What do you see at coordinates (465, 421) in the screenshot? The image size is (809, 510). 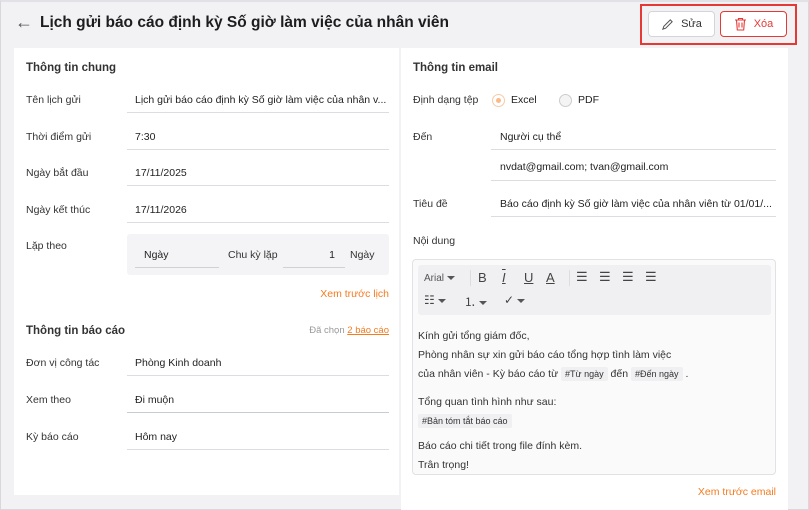 I see `tag-summary: #Bản tóm tắt báo cáo` at bounding box center [465, 421].